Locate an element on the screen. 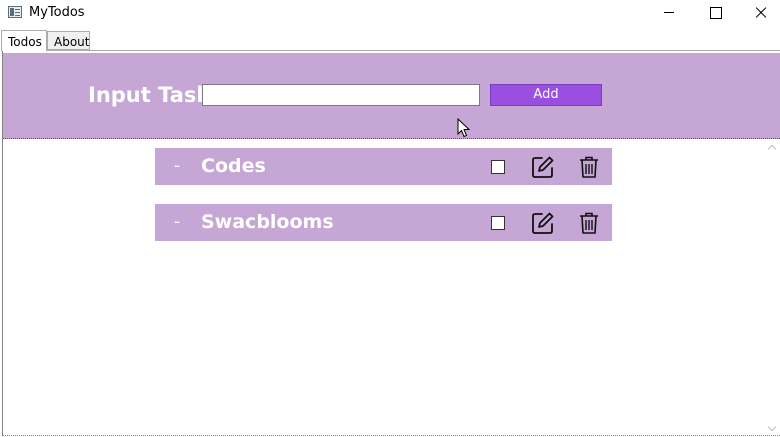  close-icon is located at coordinates (759, 13).